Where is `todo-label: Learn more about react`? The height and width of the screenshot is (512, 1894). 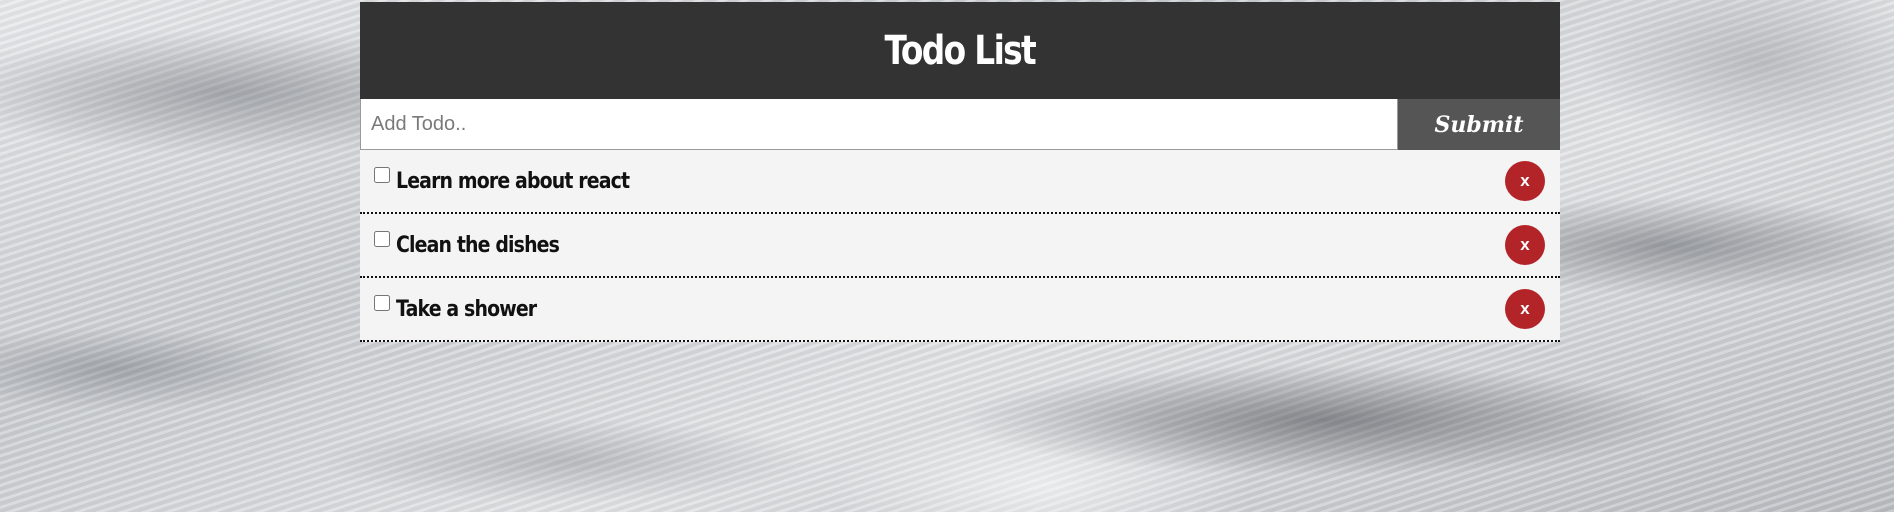
todo-label: Learn more about react is located at coordinates (513, 181).